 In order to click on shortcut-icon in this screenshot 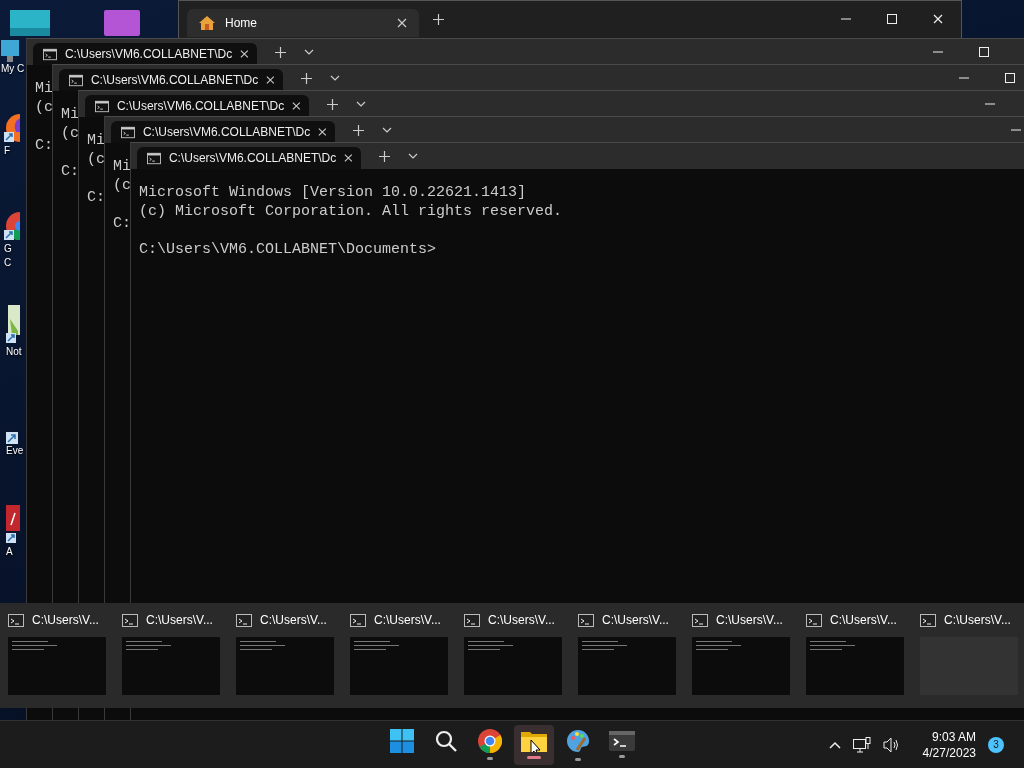, I will do `click(12, 438)`.